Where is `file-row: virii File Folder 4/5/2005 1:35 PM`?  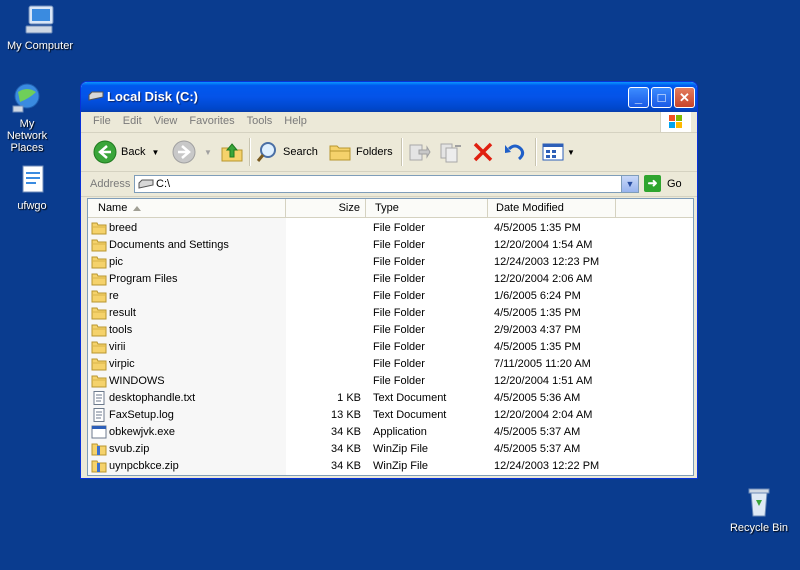
file-row: virii File Folder 4/5/2005 1:35 PM is located at coordinates (390, 347).